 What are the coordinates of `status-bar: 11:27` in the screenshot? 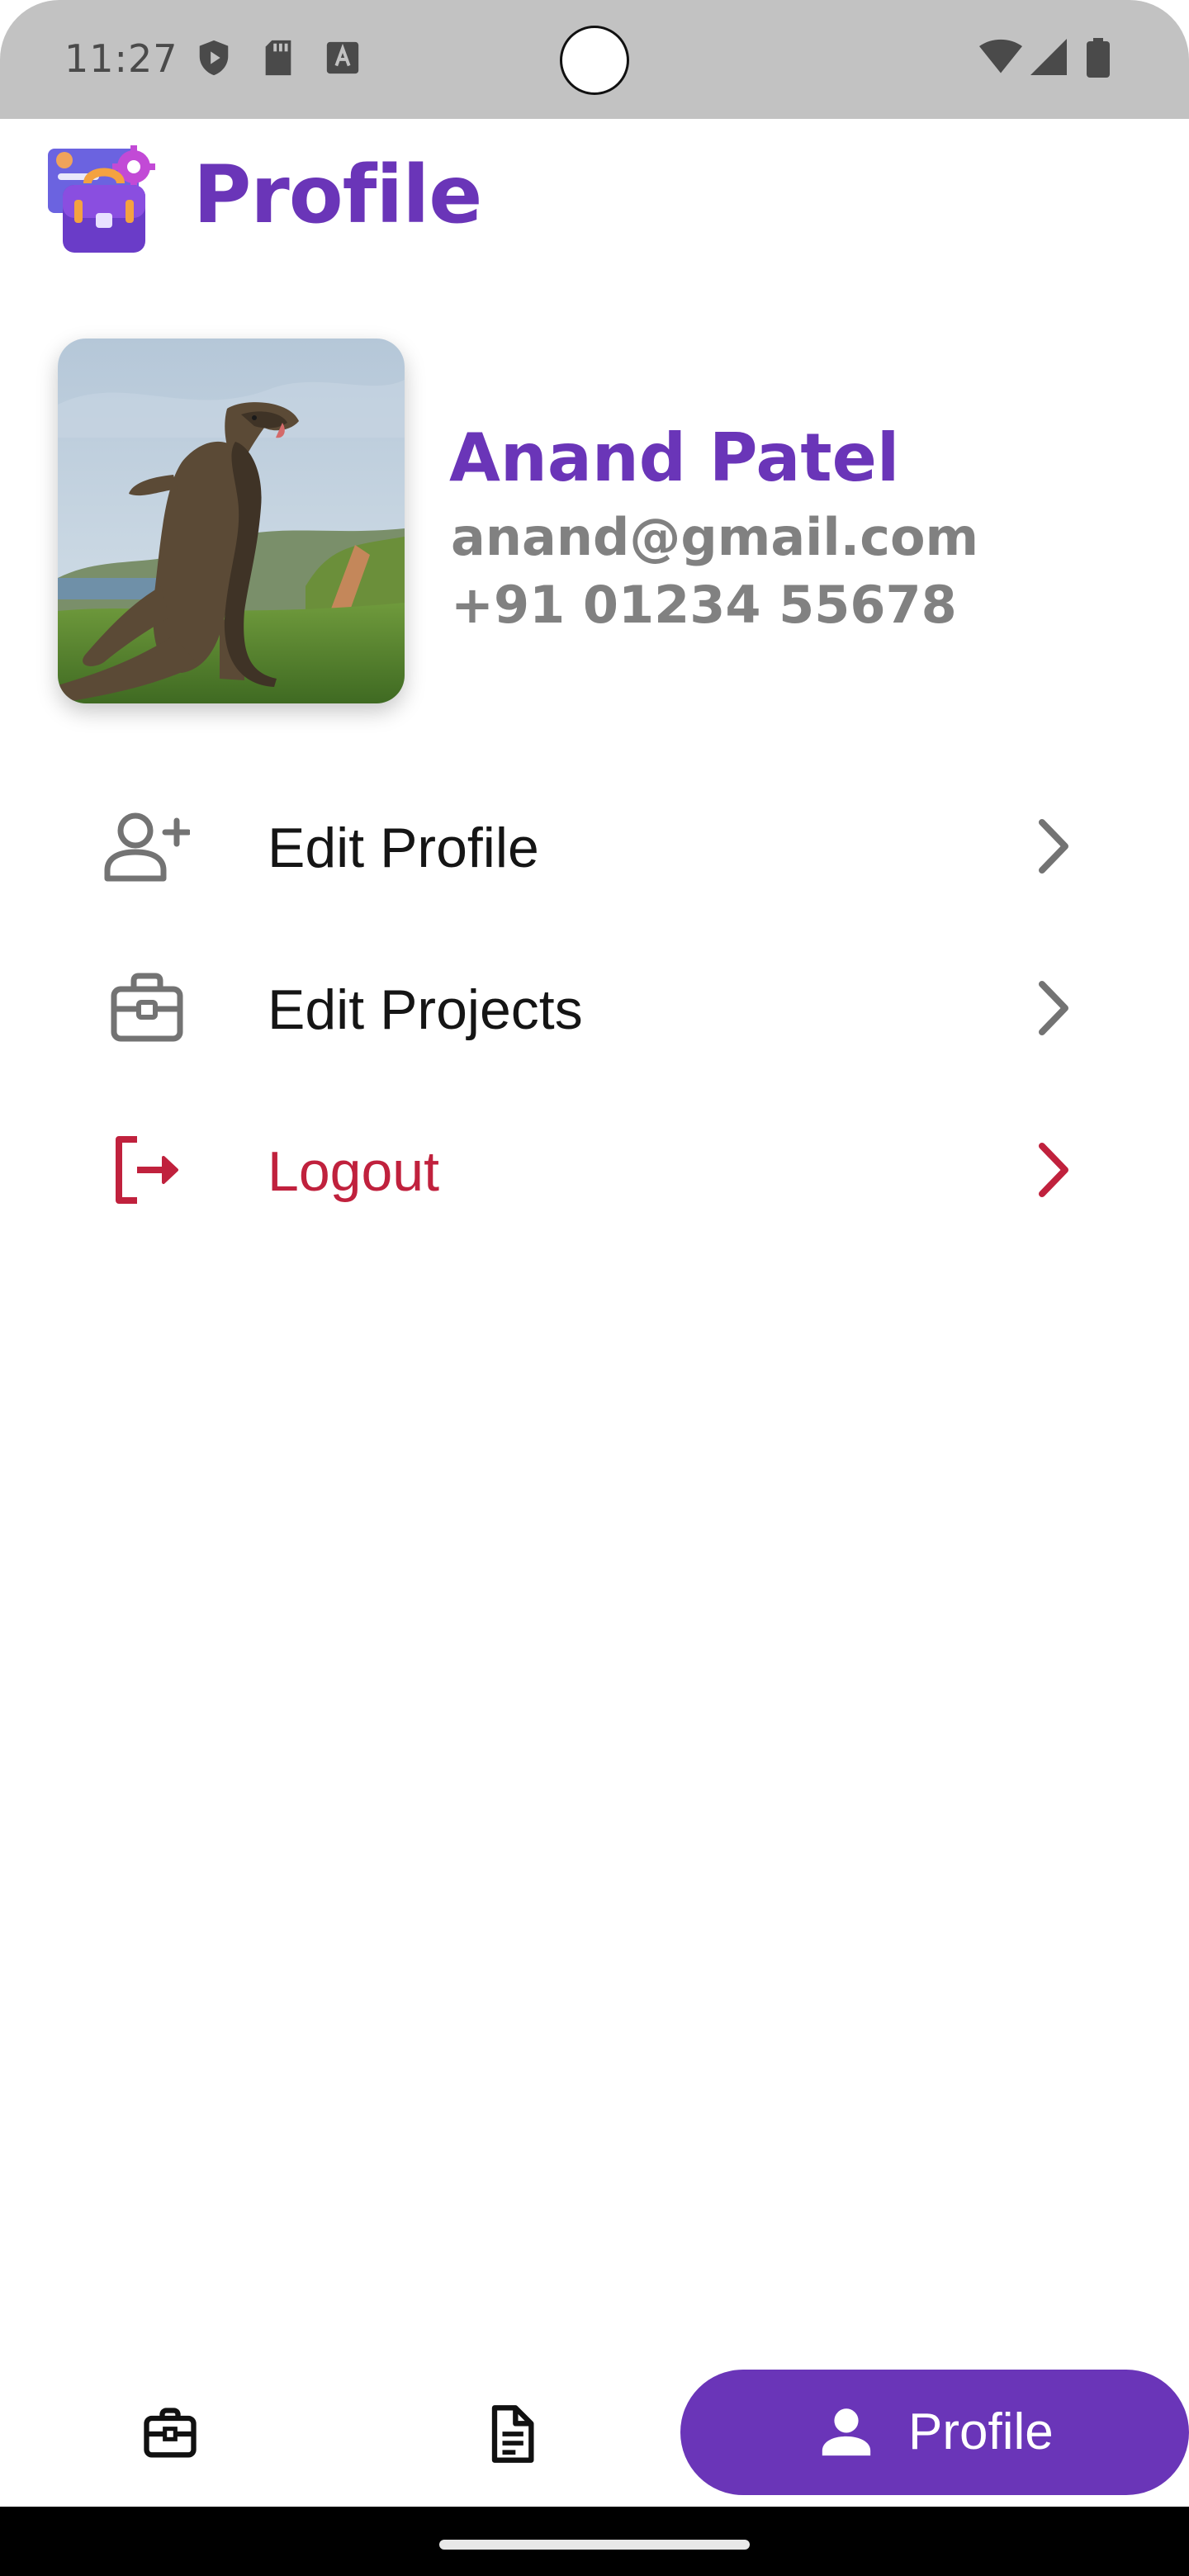 It's located at (594, 59).